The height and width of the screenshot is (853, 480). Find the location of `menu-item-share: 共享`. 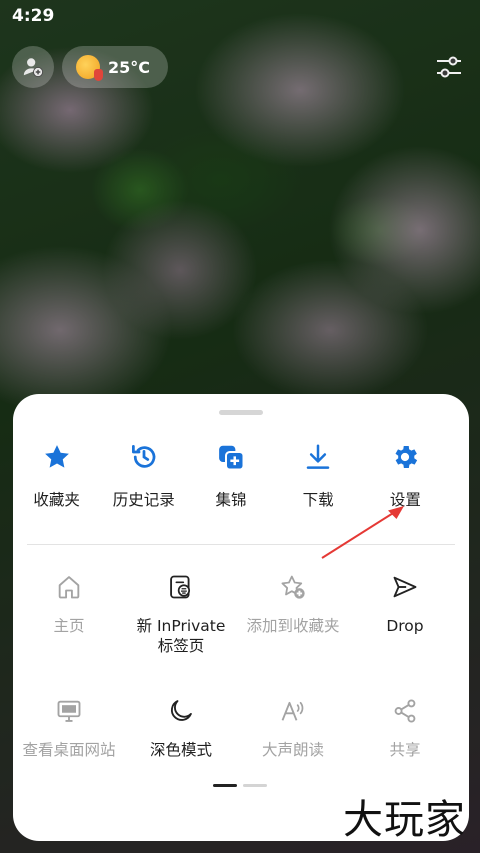

menu-item-share: 共享 is located at coordinates (405, 728).